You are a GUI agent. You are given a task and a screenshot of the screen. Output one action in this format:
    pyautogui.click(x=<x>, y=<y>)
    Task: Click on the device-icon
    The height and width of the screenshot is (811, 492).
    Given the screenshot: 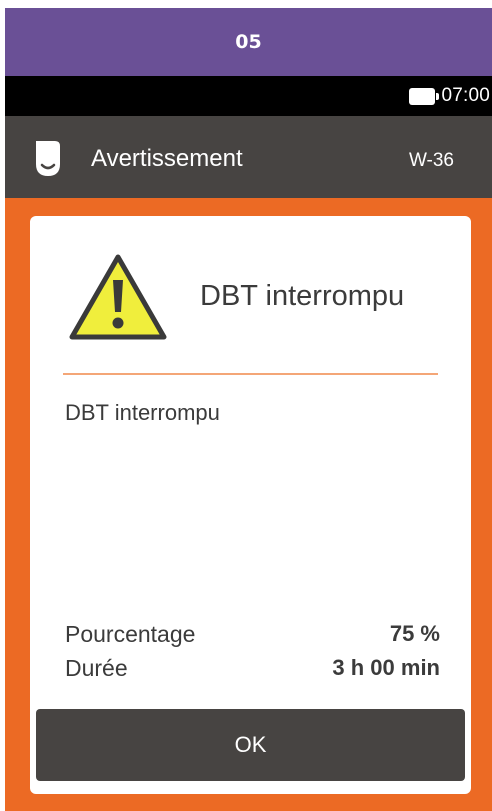 What is the action you would take?
    pyautogui.click(x=48, y=158)
    